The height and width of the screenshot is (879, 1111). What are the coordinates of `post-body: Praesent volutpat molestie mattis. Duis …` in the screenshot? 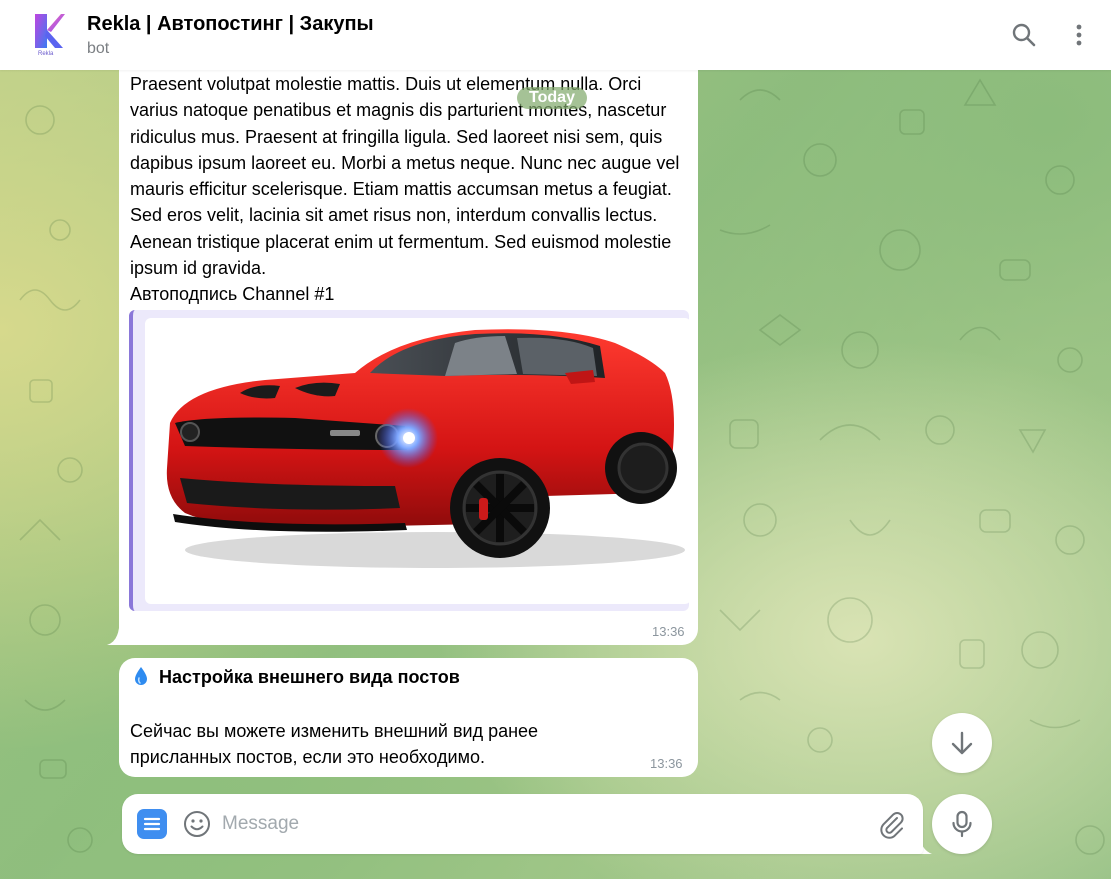 It's located at (405, 176).